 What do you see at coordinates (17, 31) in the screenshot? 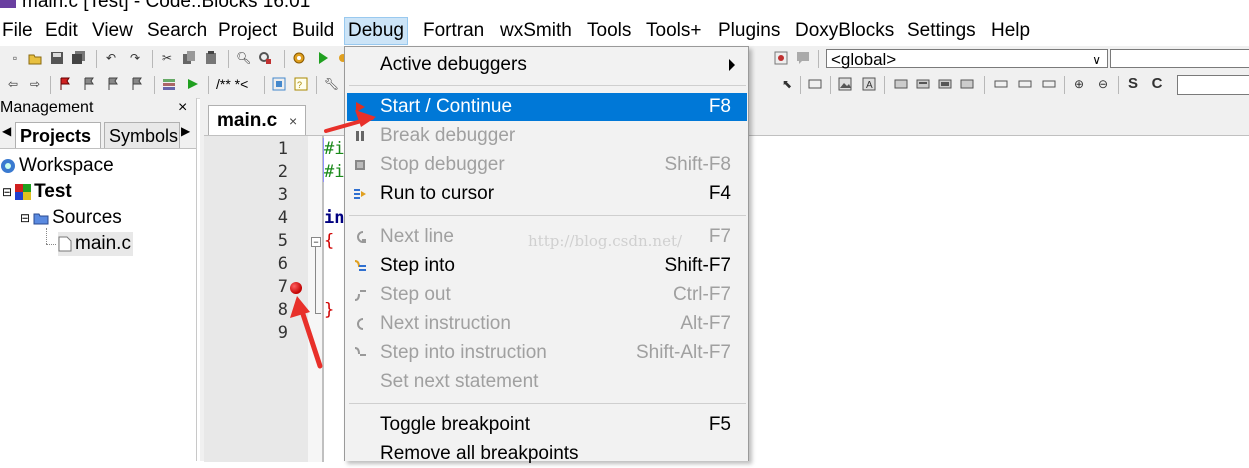
I see `menu-file: File` at bounding box center [17, 31].